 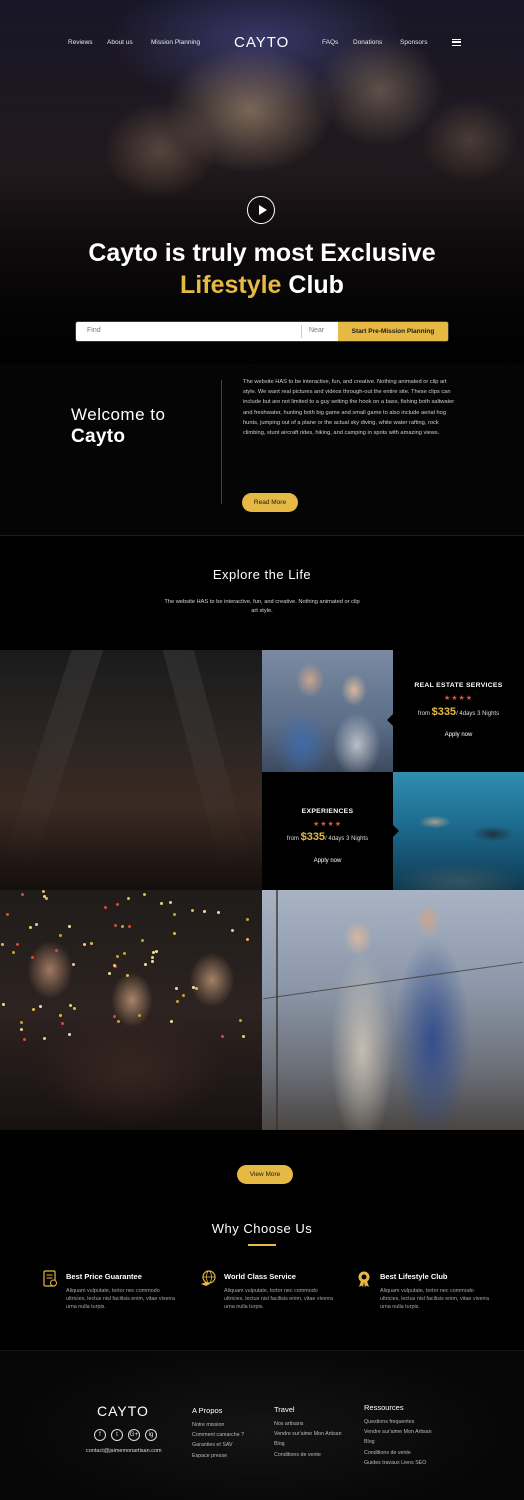 What do you see at coordinates (94, 330) in the screenshot?
I see `find-input: Find` at bounding box center [94, 330].